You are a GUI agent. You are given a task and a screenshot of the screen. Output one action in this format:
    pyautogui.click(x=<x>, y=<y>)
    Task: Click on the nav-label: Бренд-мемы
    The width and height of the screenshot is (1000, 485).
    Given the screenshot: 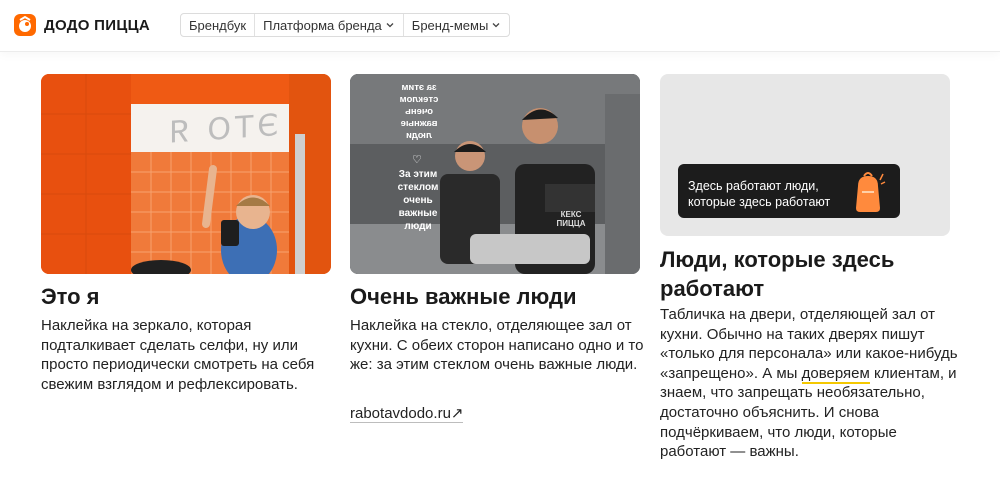 What is the action you would take?
    pyautogui.click(x=450, y=25)
    